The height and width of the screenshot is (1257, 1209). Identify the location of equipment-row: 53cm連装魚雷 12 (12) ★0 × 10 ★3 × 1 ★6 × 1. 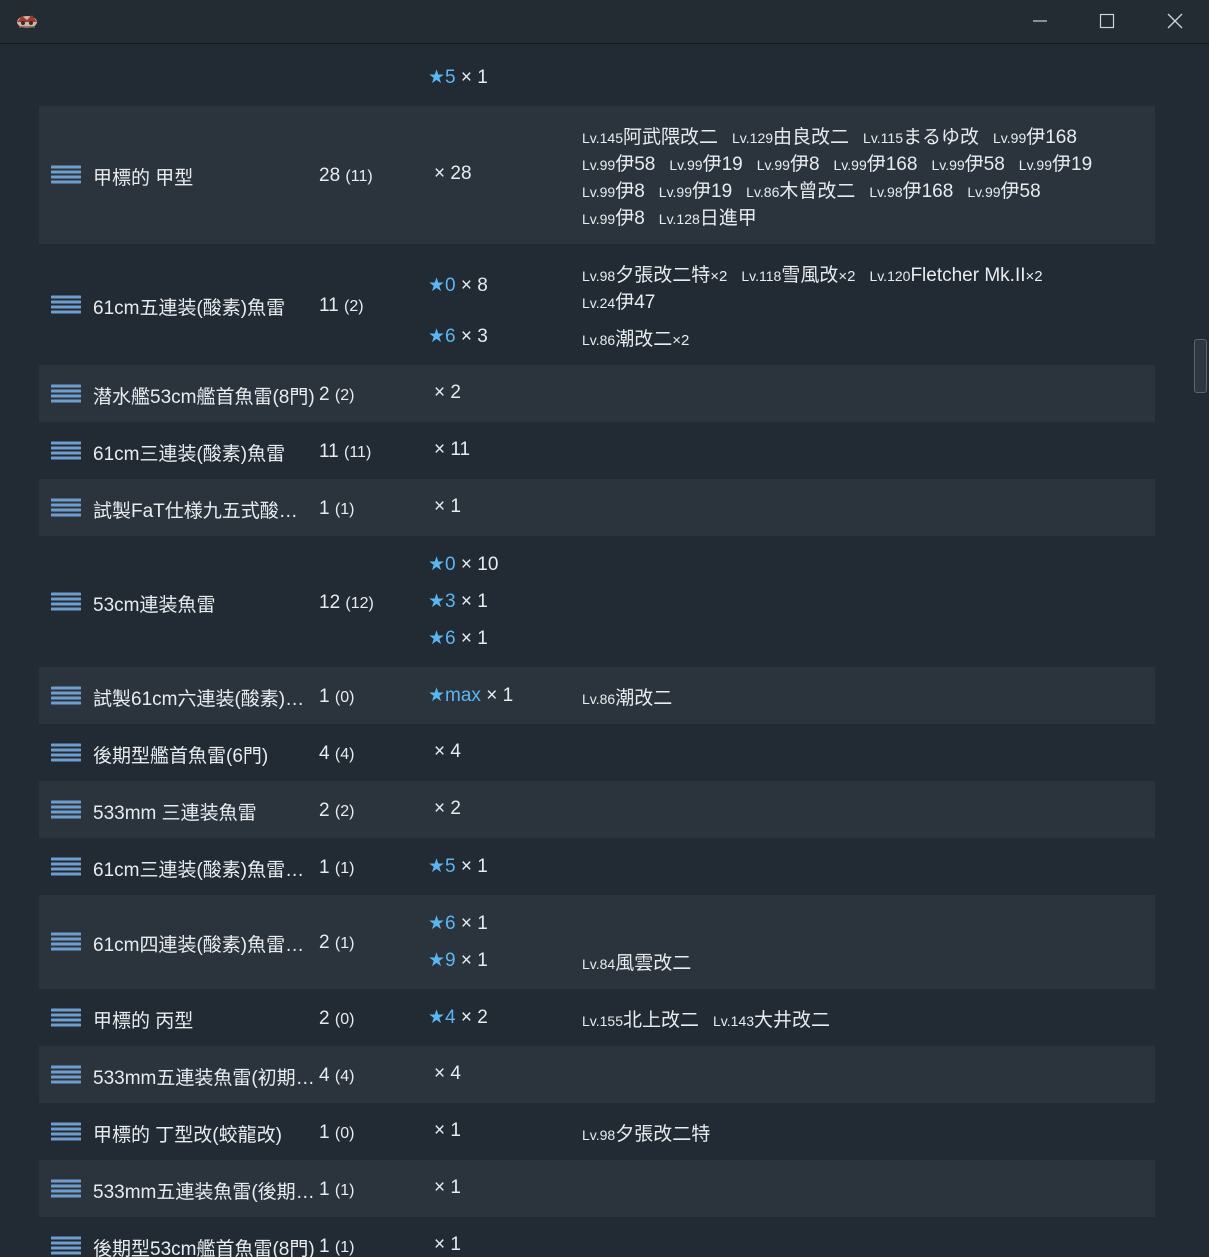
(597, 601).